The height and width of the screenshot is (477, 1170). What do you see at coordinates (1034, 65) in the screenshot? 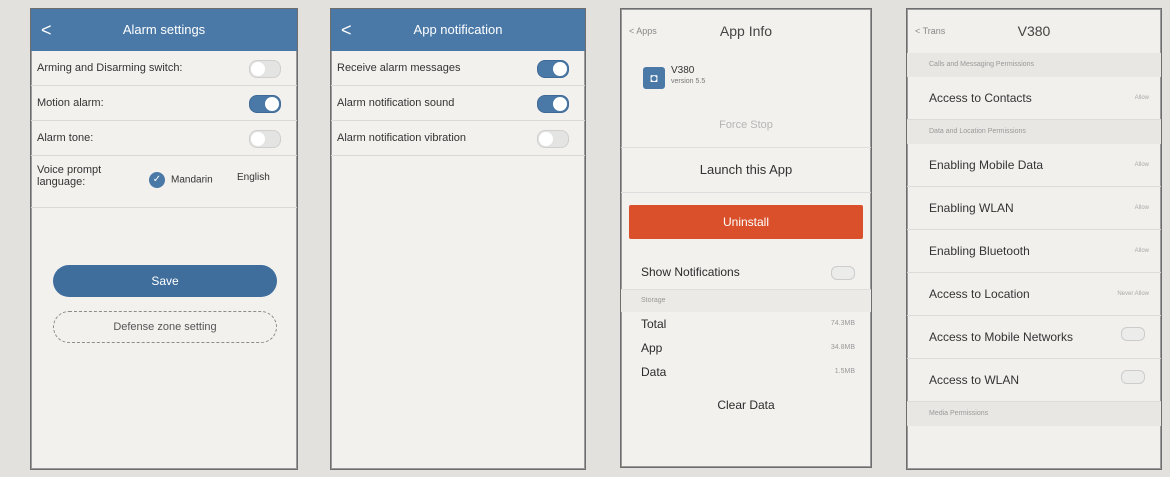
I see `section-label: Calls and Messaging Permissions` at bounding box center [1034, 65].